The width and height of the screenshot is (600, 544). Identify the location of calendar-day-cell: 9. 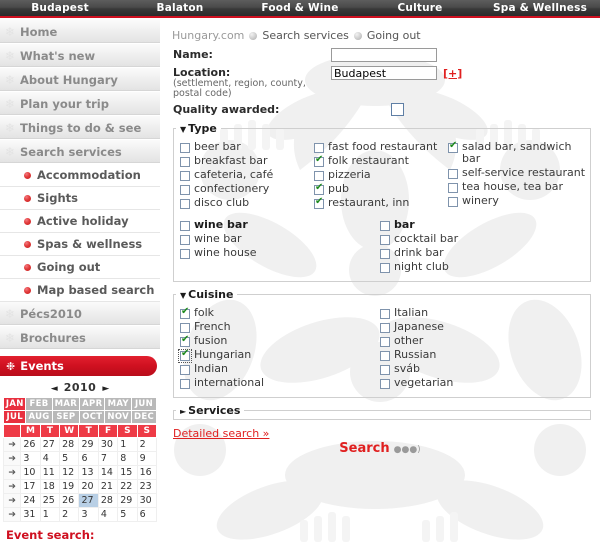
(147, 458).